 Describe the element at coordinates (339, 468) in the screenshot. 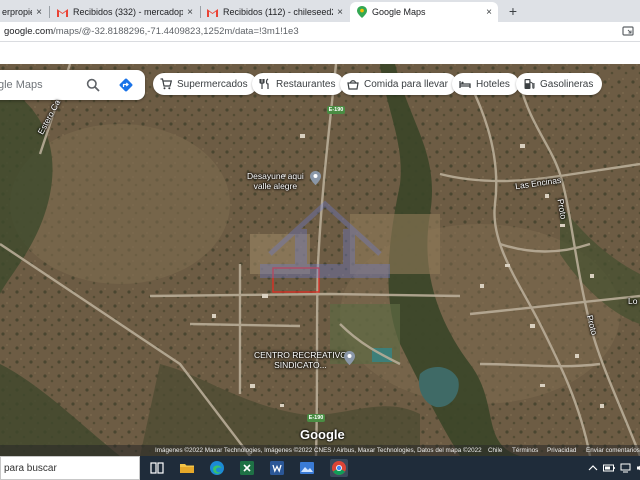

I see `chrome-icon` at that location.